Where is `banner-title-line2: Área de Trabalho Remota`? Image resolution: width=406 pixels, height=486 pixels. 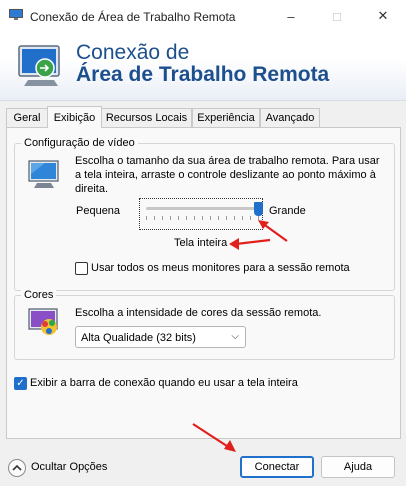
banner-title-line2: Área de Trabalho Remota is located at coordinates (203, 74).